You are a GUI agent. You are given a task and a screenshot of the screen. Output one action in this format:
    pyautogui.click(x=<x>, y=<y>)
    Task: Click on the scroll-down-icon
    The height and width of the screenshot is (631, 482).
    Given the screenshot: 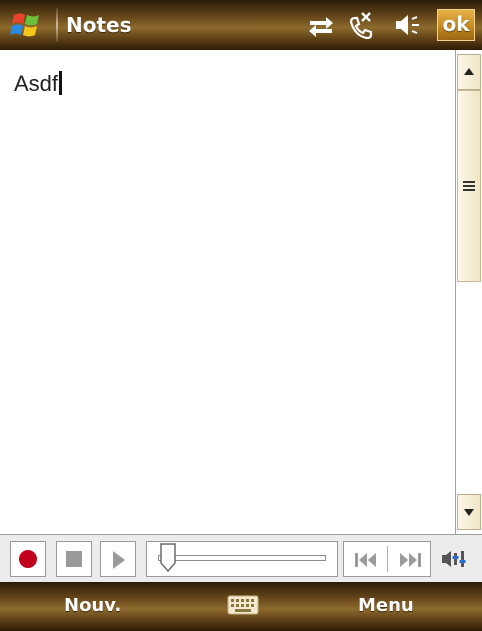 What is the action you would take?
    pyautogui.click(x=469, y=512)
    